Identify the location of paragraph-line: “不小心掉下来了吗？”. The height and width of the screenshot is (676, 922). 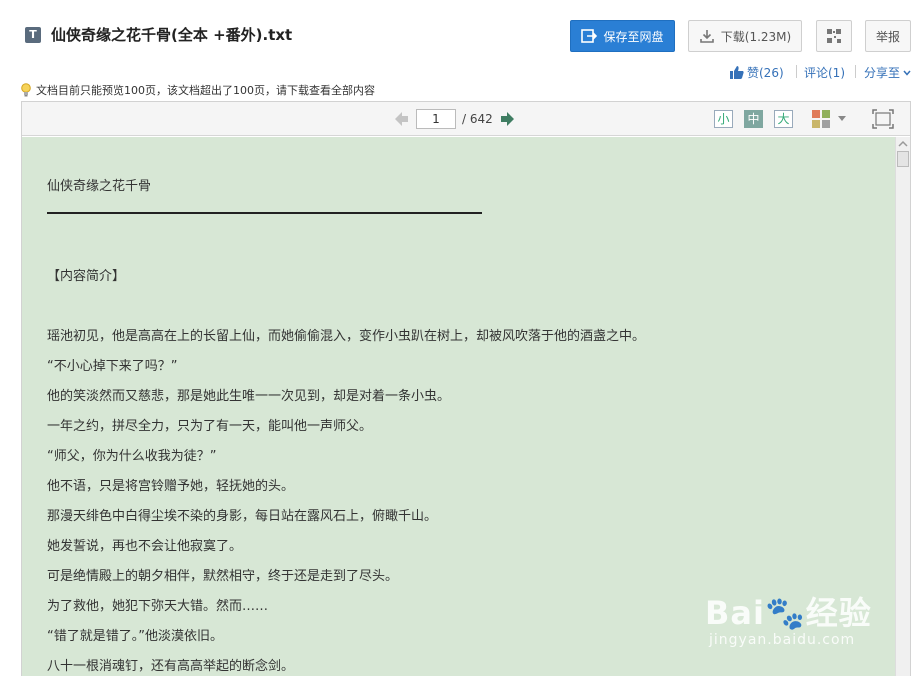
(112, 366).